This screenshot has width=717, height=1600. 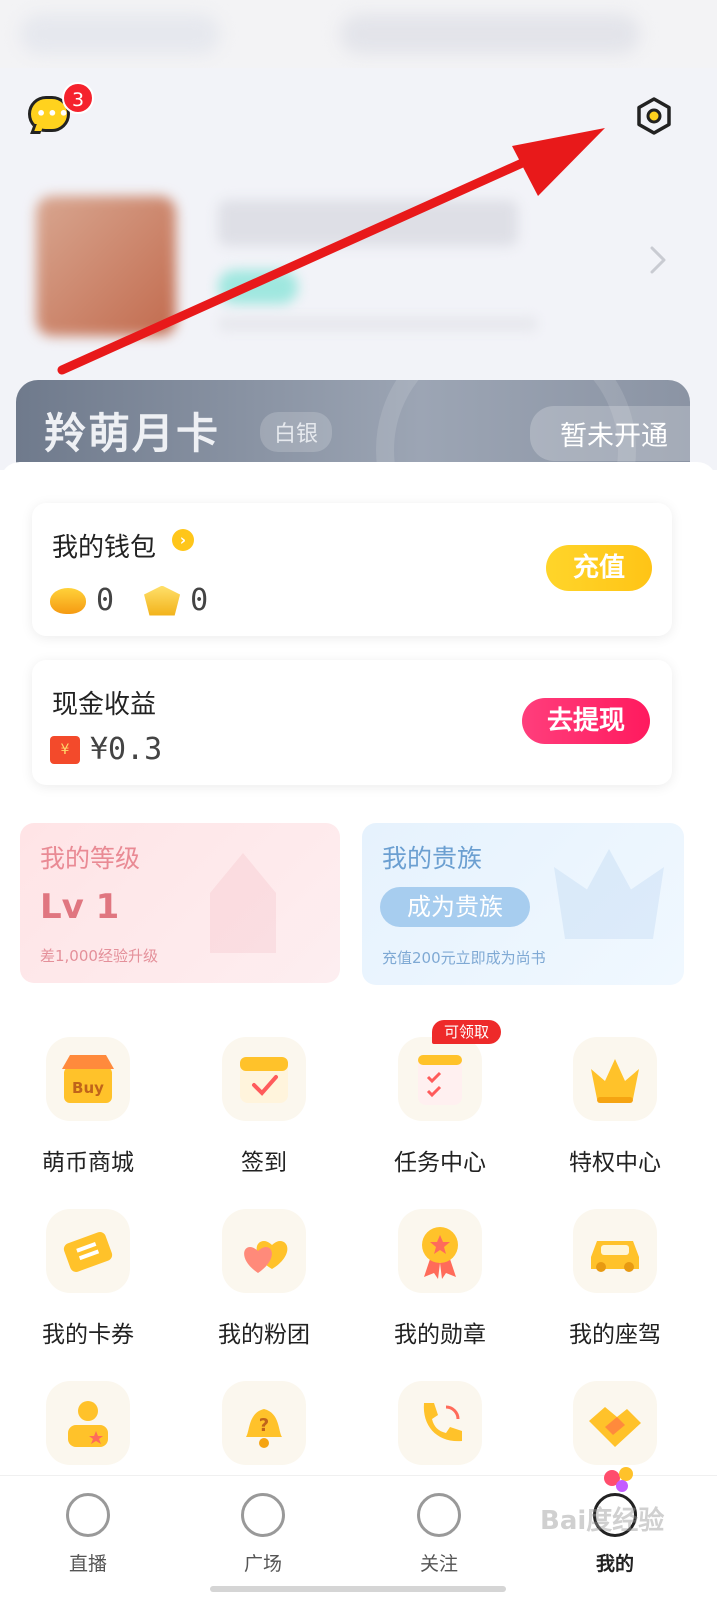 I want to click on earnings-amount-row: ¥ ¥0.3, so click(x=106, y=749).